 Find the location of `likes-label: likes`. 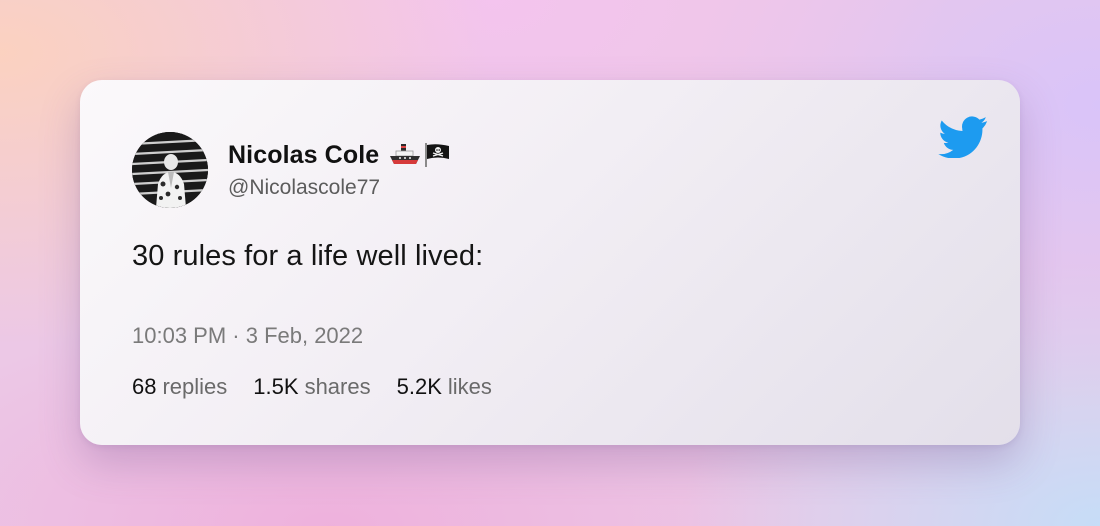

likes-label: likes is located at coordinates (469, 386).